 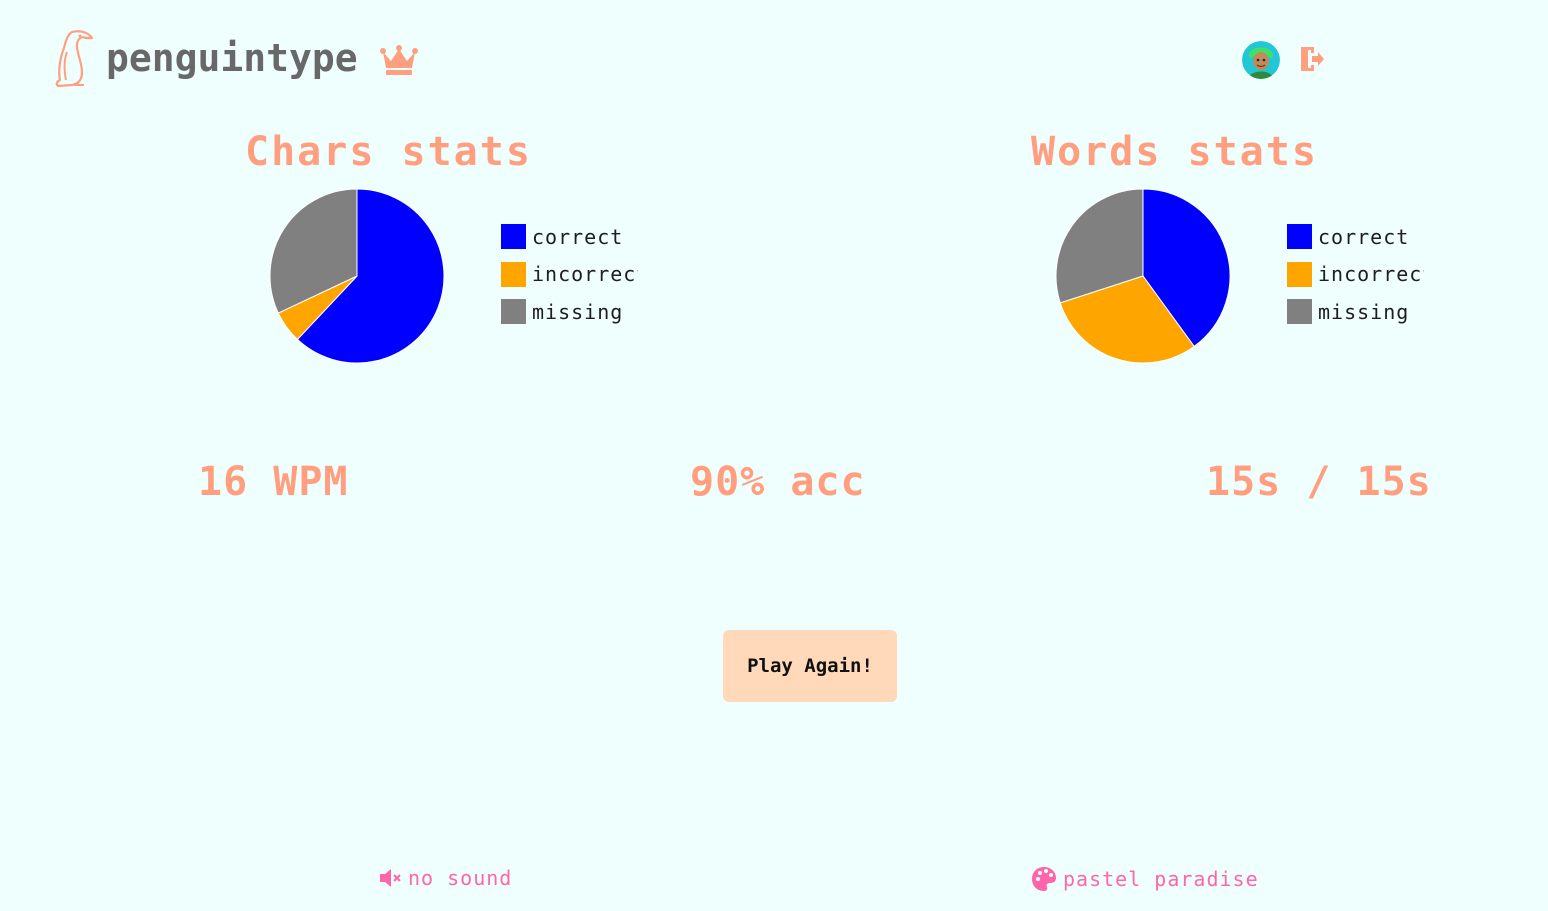 I want to click on words-pie, so click(x=1143, y=276).